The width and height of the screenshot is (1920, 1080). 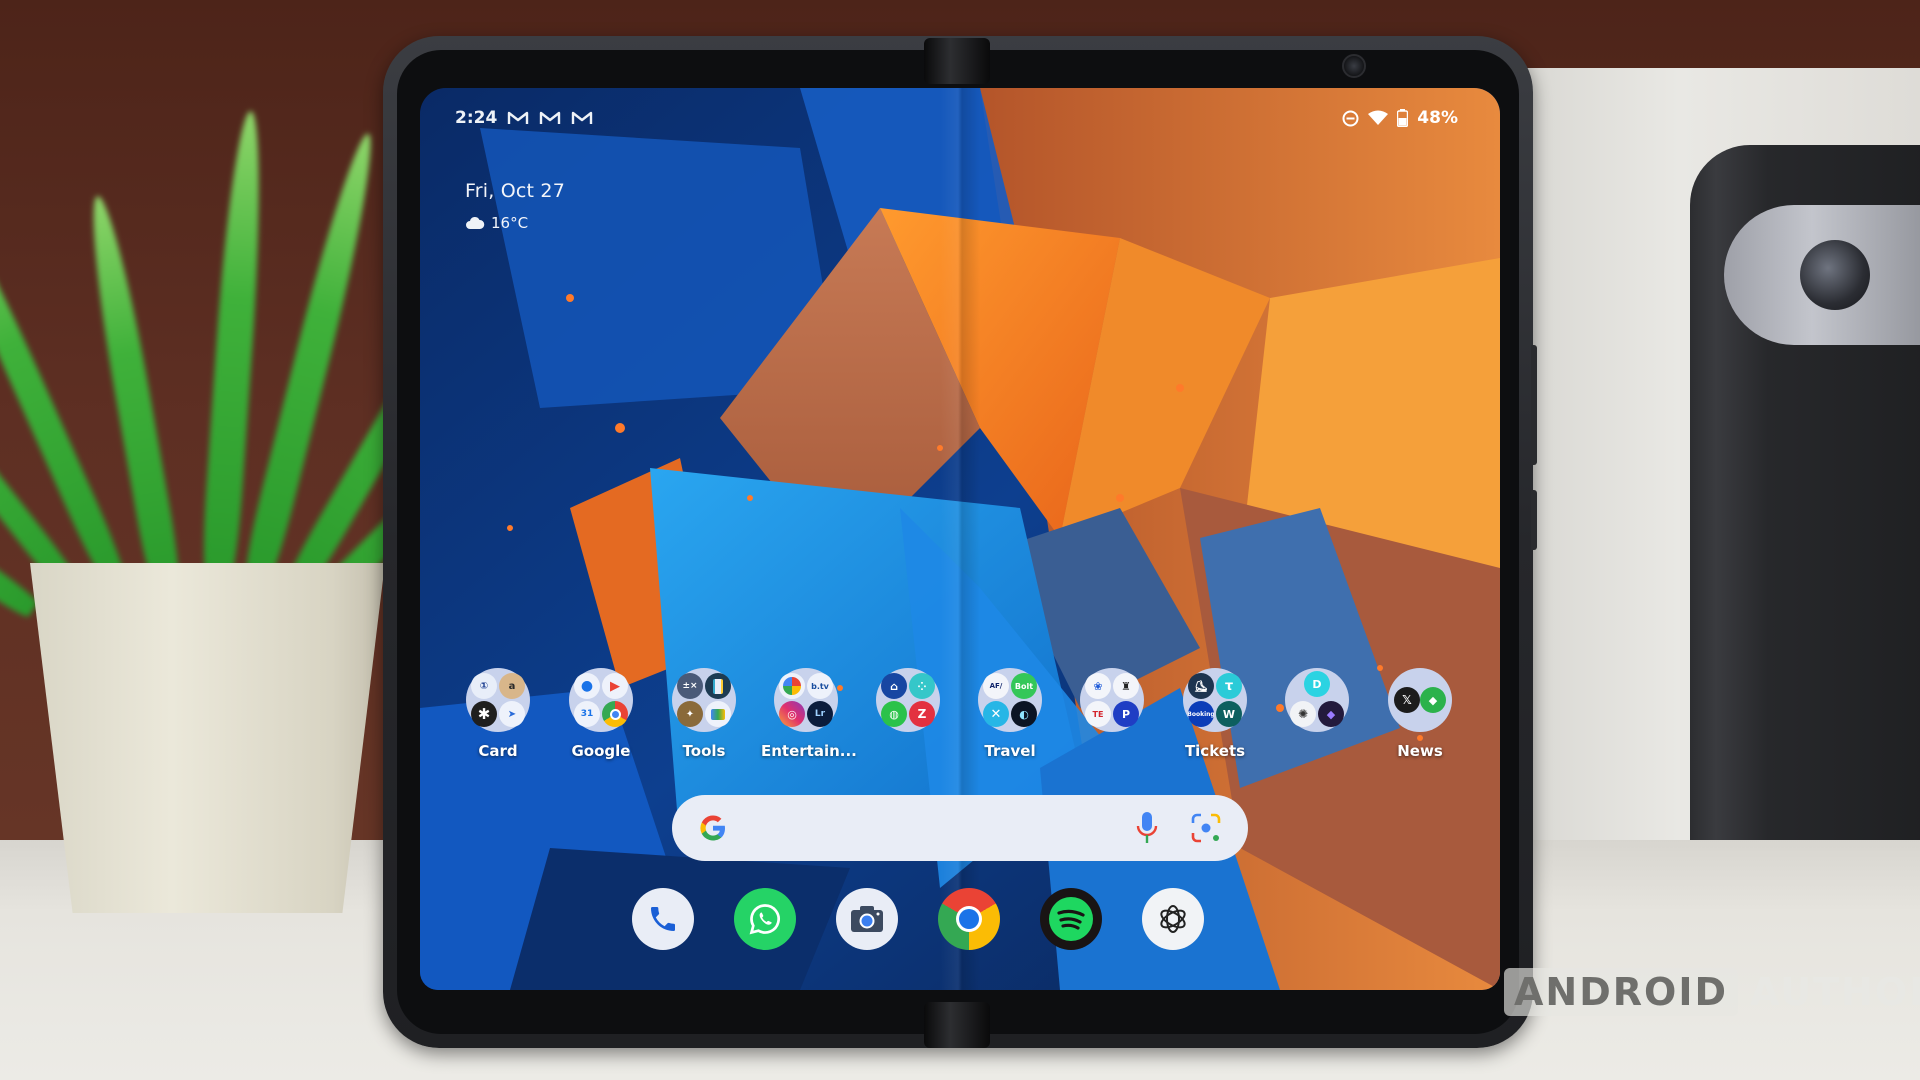 What do you see at coordinates (792, 686) in the screenshot?
I see `google-photos-icon` at bounding box center [792, 686].